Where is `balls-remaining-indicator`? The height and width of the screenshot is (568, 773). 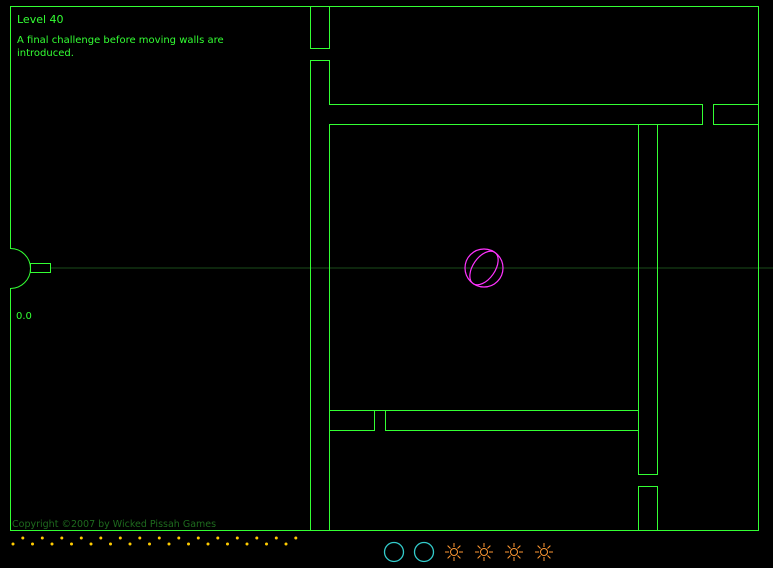
balls-remaining-indicator is located at coordinates (409, 552).